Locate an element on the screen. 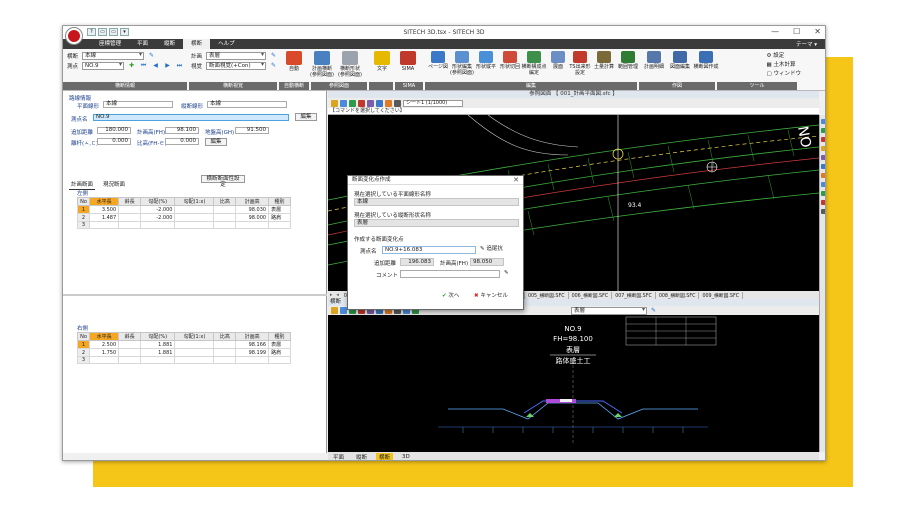  table-cell: -2.000 is located at coordinates (158, 217).